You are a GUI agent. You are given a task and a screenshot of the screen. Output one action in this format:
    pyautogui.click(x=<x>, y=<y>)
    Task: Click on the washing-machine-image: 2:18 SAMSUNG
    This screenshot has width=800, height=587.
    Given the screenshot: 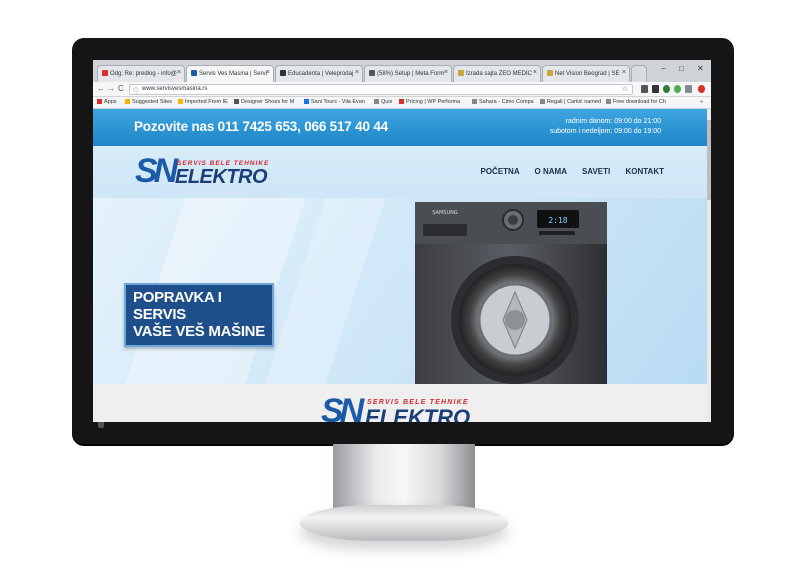 What is the action you would take?
    pyautogui.click(x=511, y=293)
    